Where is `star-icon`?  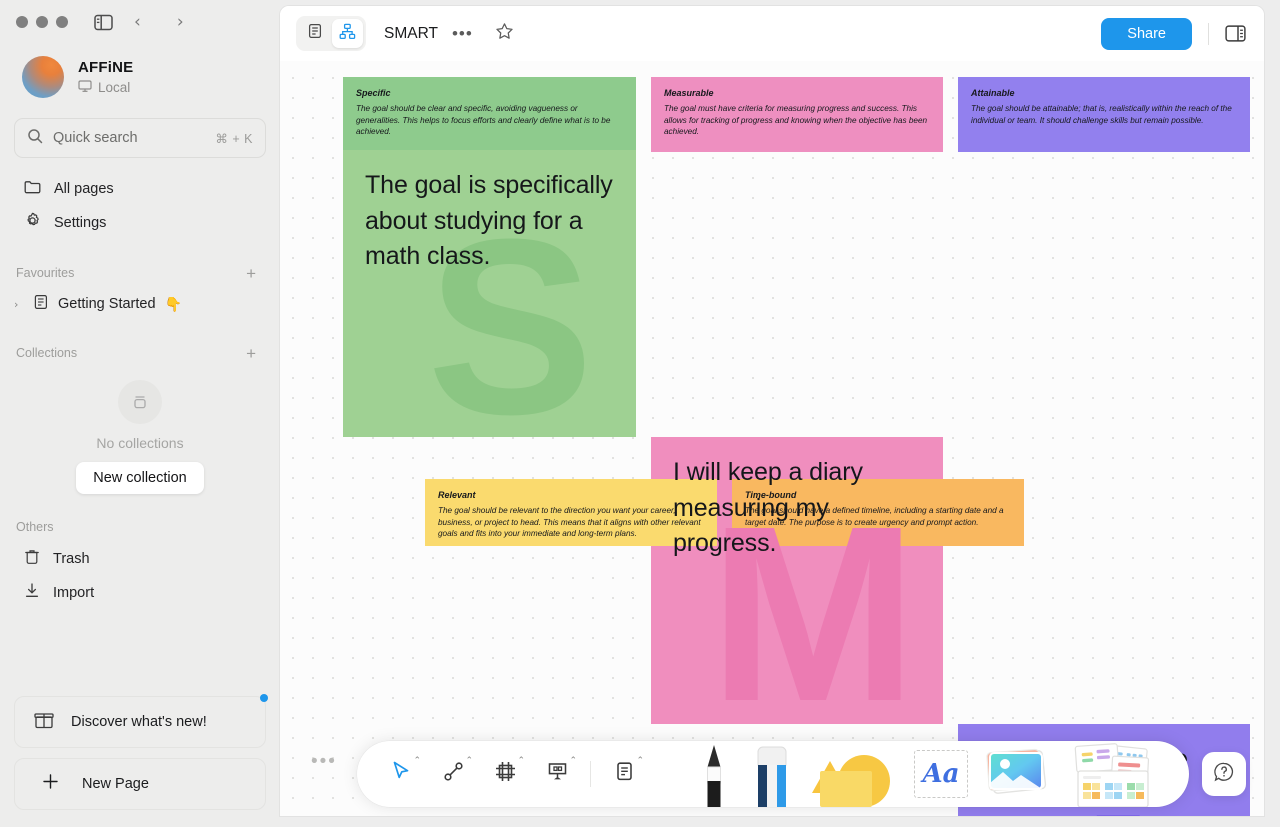
star-icon is located at coordinates (504, 34).